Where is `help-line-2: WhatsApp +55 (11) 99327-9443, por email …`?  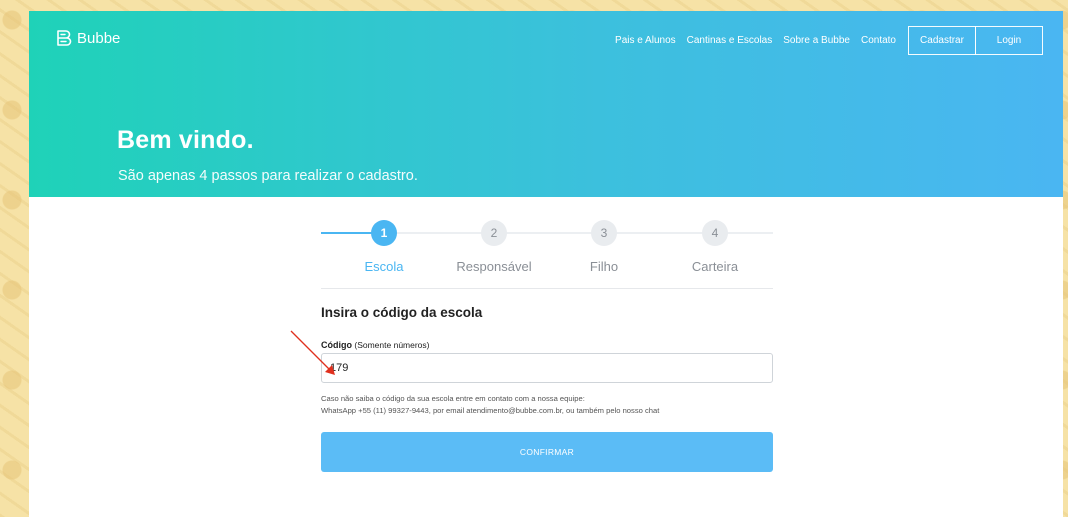 help-line-2: WhatsApp +55 (11) 99327-9443, por email … is located at coordinates (490, 410).